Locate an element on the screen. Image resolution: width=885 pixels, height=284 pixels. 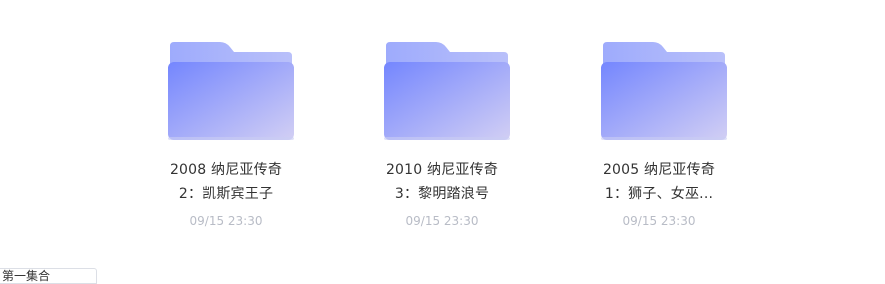
bottom-tab: 第一集合 is located at coordinates (48, 276).